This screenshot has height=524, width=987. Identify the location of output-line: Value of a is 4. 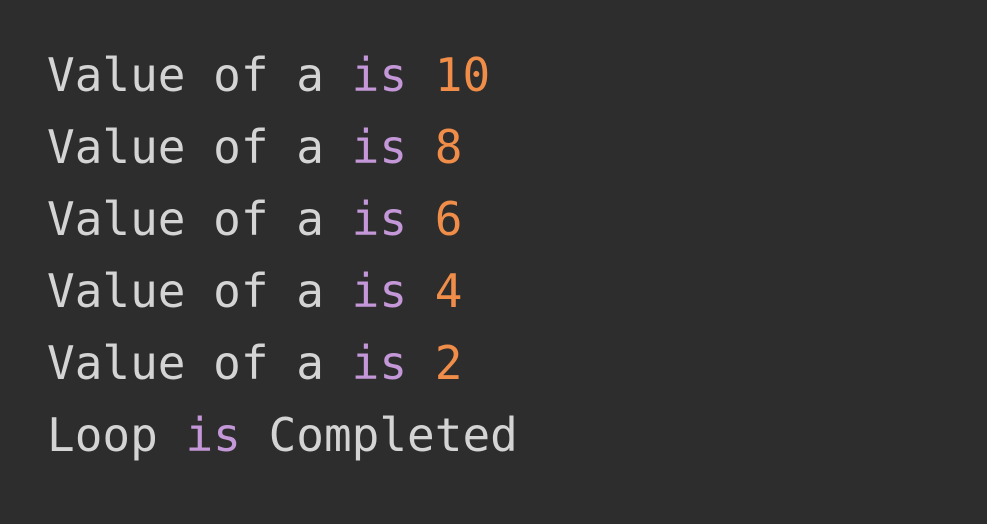
(517, 291).